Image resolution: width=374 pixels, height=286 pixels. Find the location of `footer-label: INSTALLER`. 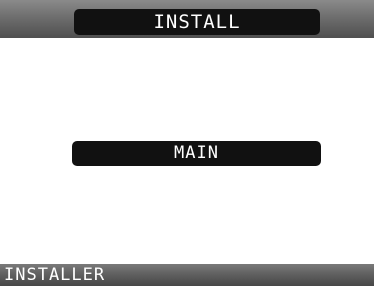

footer-label: INSTALLER is located at coordinates (55, 275).